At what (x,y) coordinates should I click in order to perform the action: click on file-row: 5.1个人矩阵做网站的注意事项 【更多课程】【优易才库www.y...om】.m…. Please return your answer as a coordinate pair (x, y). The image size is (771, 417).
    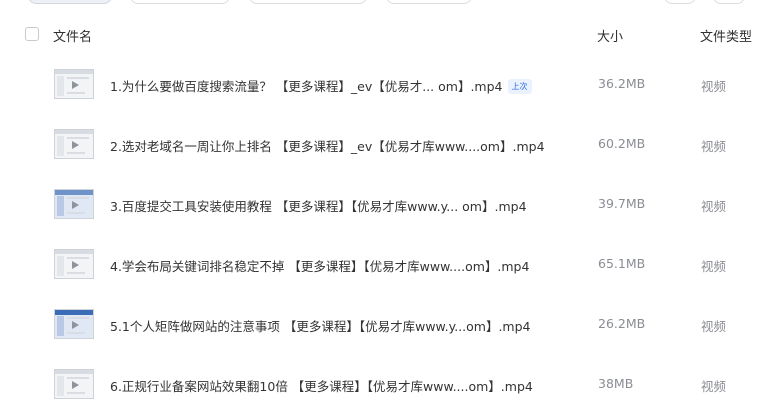
    Looking at the image, I should click on (385, 339).